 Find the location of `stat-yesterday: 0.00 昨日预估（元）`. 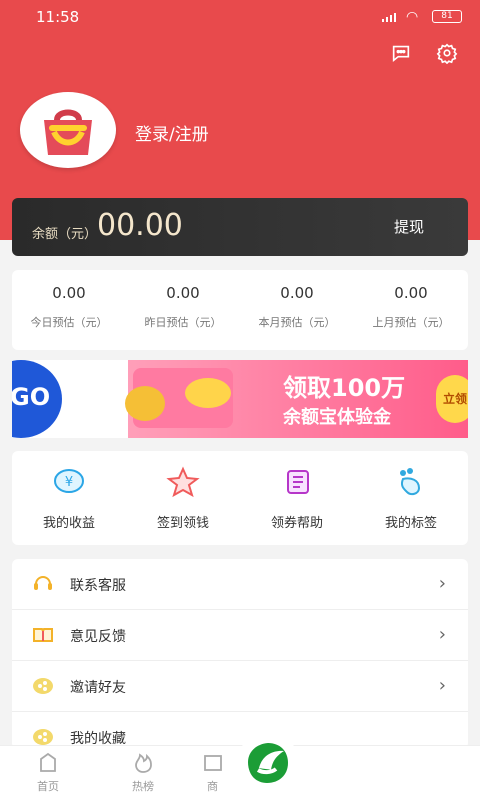

stat-yesterday: 0.00 昨日预估（元） is located at coordinates (183, 310).